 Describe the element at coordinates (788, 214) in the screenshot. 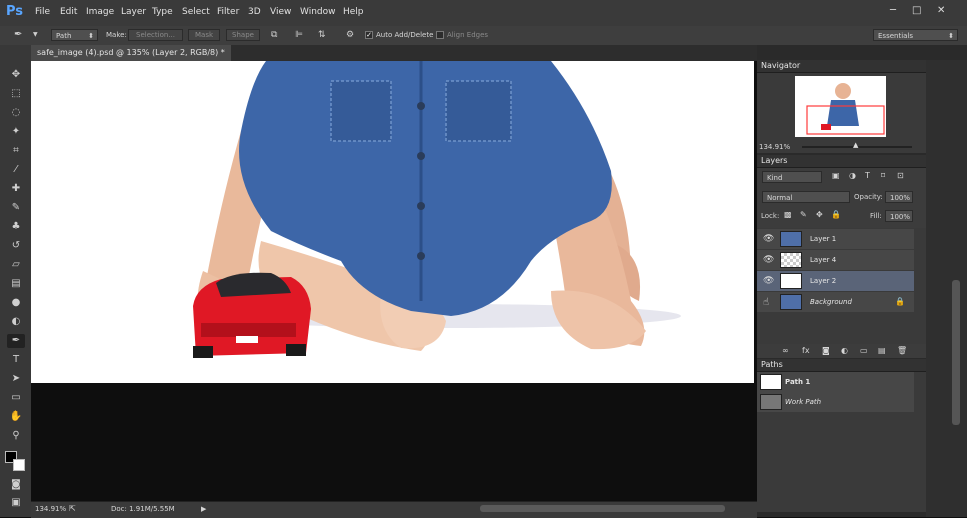

I see `lock-transparency-icon: ▩` at that location.